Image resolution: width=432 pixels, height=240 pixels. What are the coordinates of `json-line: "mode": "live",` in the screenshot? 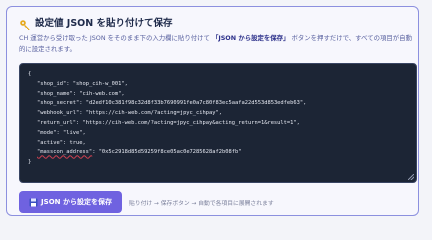 It's located at (61, 132).